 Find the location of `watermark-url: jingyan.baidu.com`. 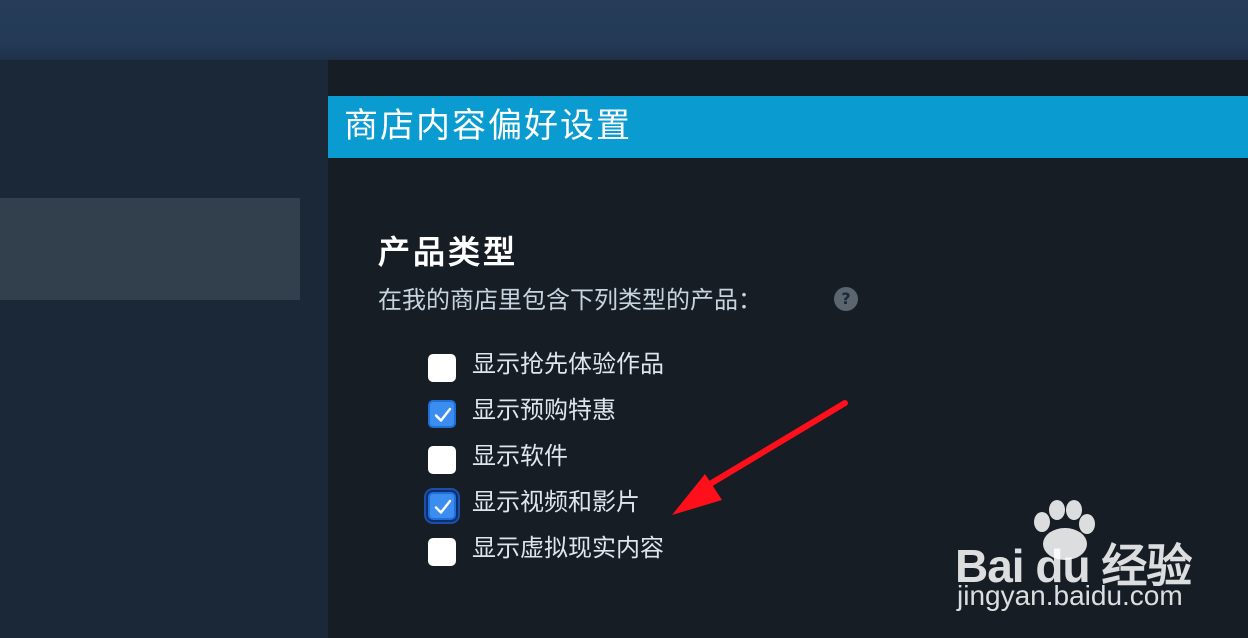

watermark-url: jingyan.baidu.com is located at coordinates (1070, 595).